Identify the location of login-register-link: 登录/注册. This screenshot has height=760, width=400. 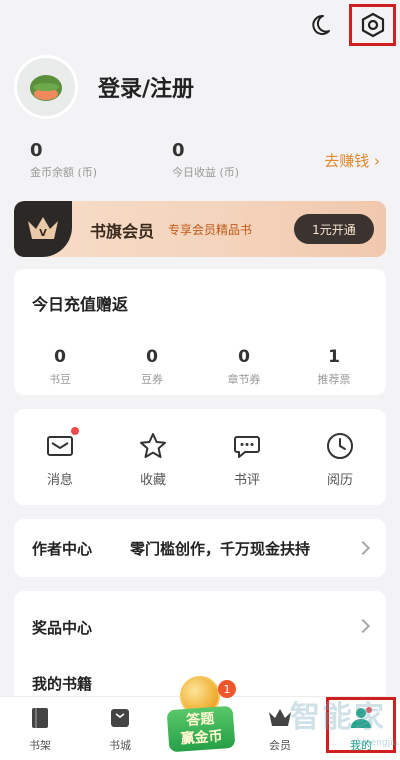
(146, 87).